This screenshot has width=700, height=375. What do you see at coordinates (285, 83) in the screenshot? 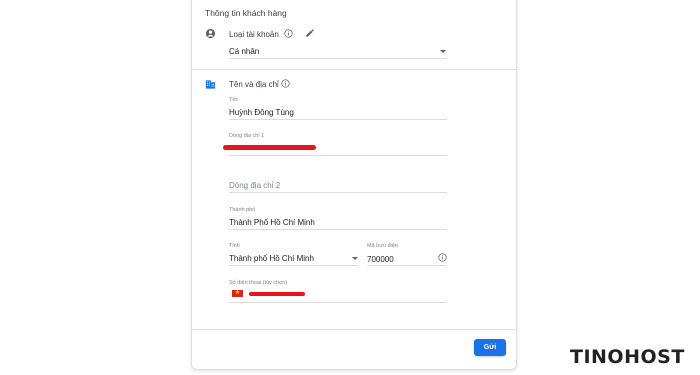
I see `name-address-info-icon` at bounding box center [285, 83].